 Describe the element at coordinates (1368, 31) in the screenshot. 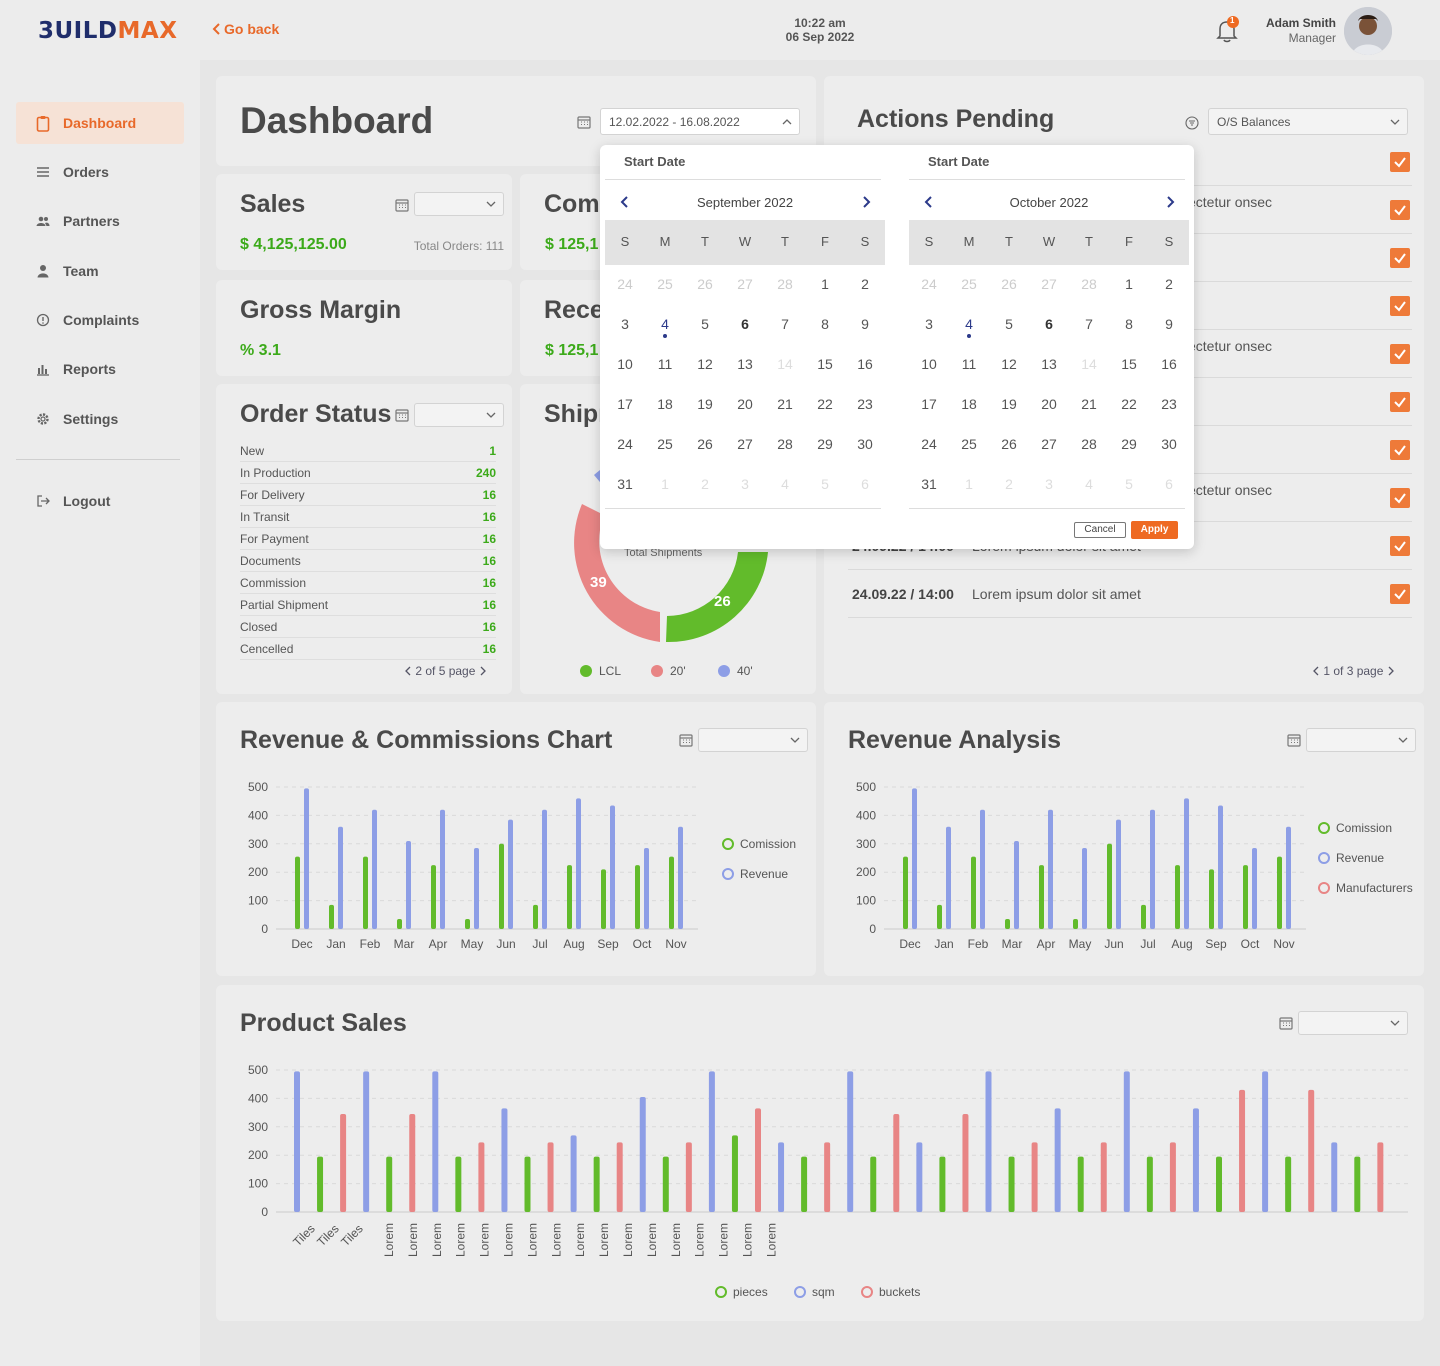

I see `avatar` at that location.